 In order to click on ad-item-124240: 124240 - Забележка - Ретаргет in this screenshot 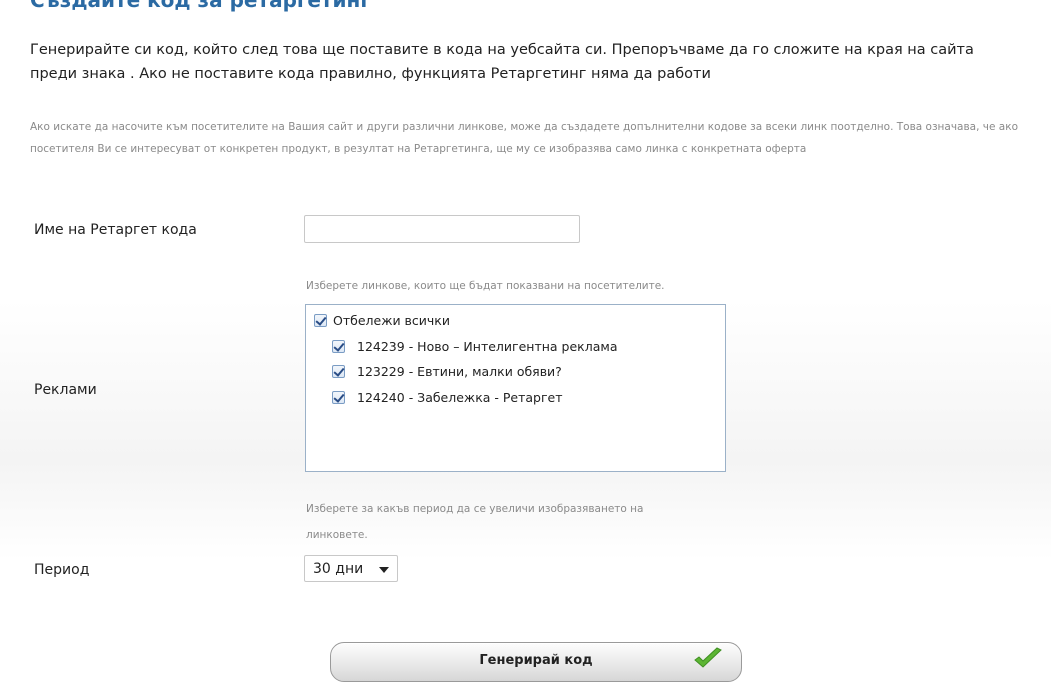, I will do `click(447, 397)`.